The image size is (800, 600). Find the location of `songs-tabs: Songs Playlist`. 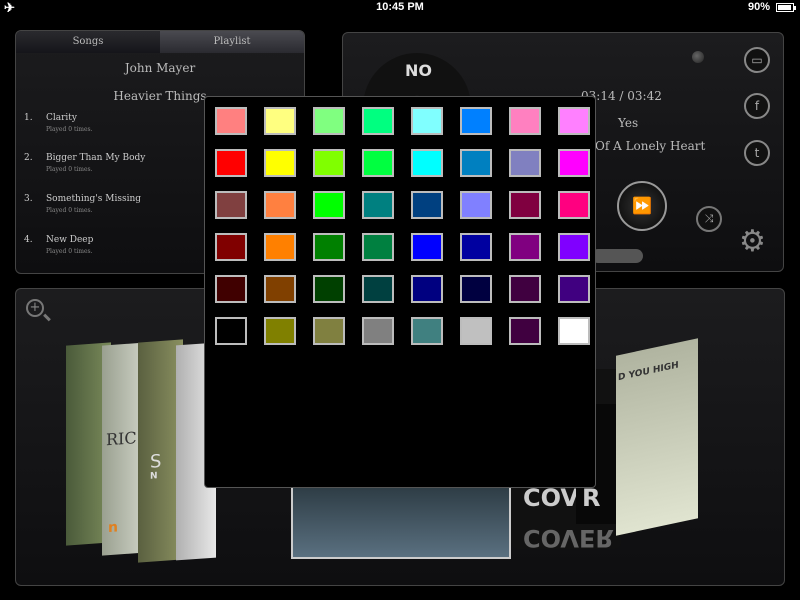

songs-tabs: Songs Playlist is located at coordinates (160, 42).